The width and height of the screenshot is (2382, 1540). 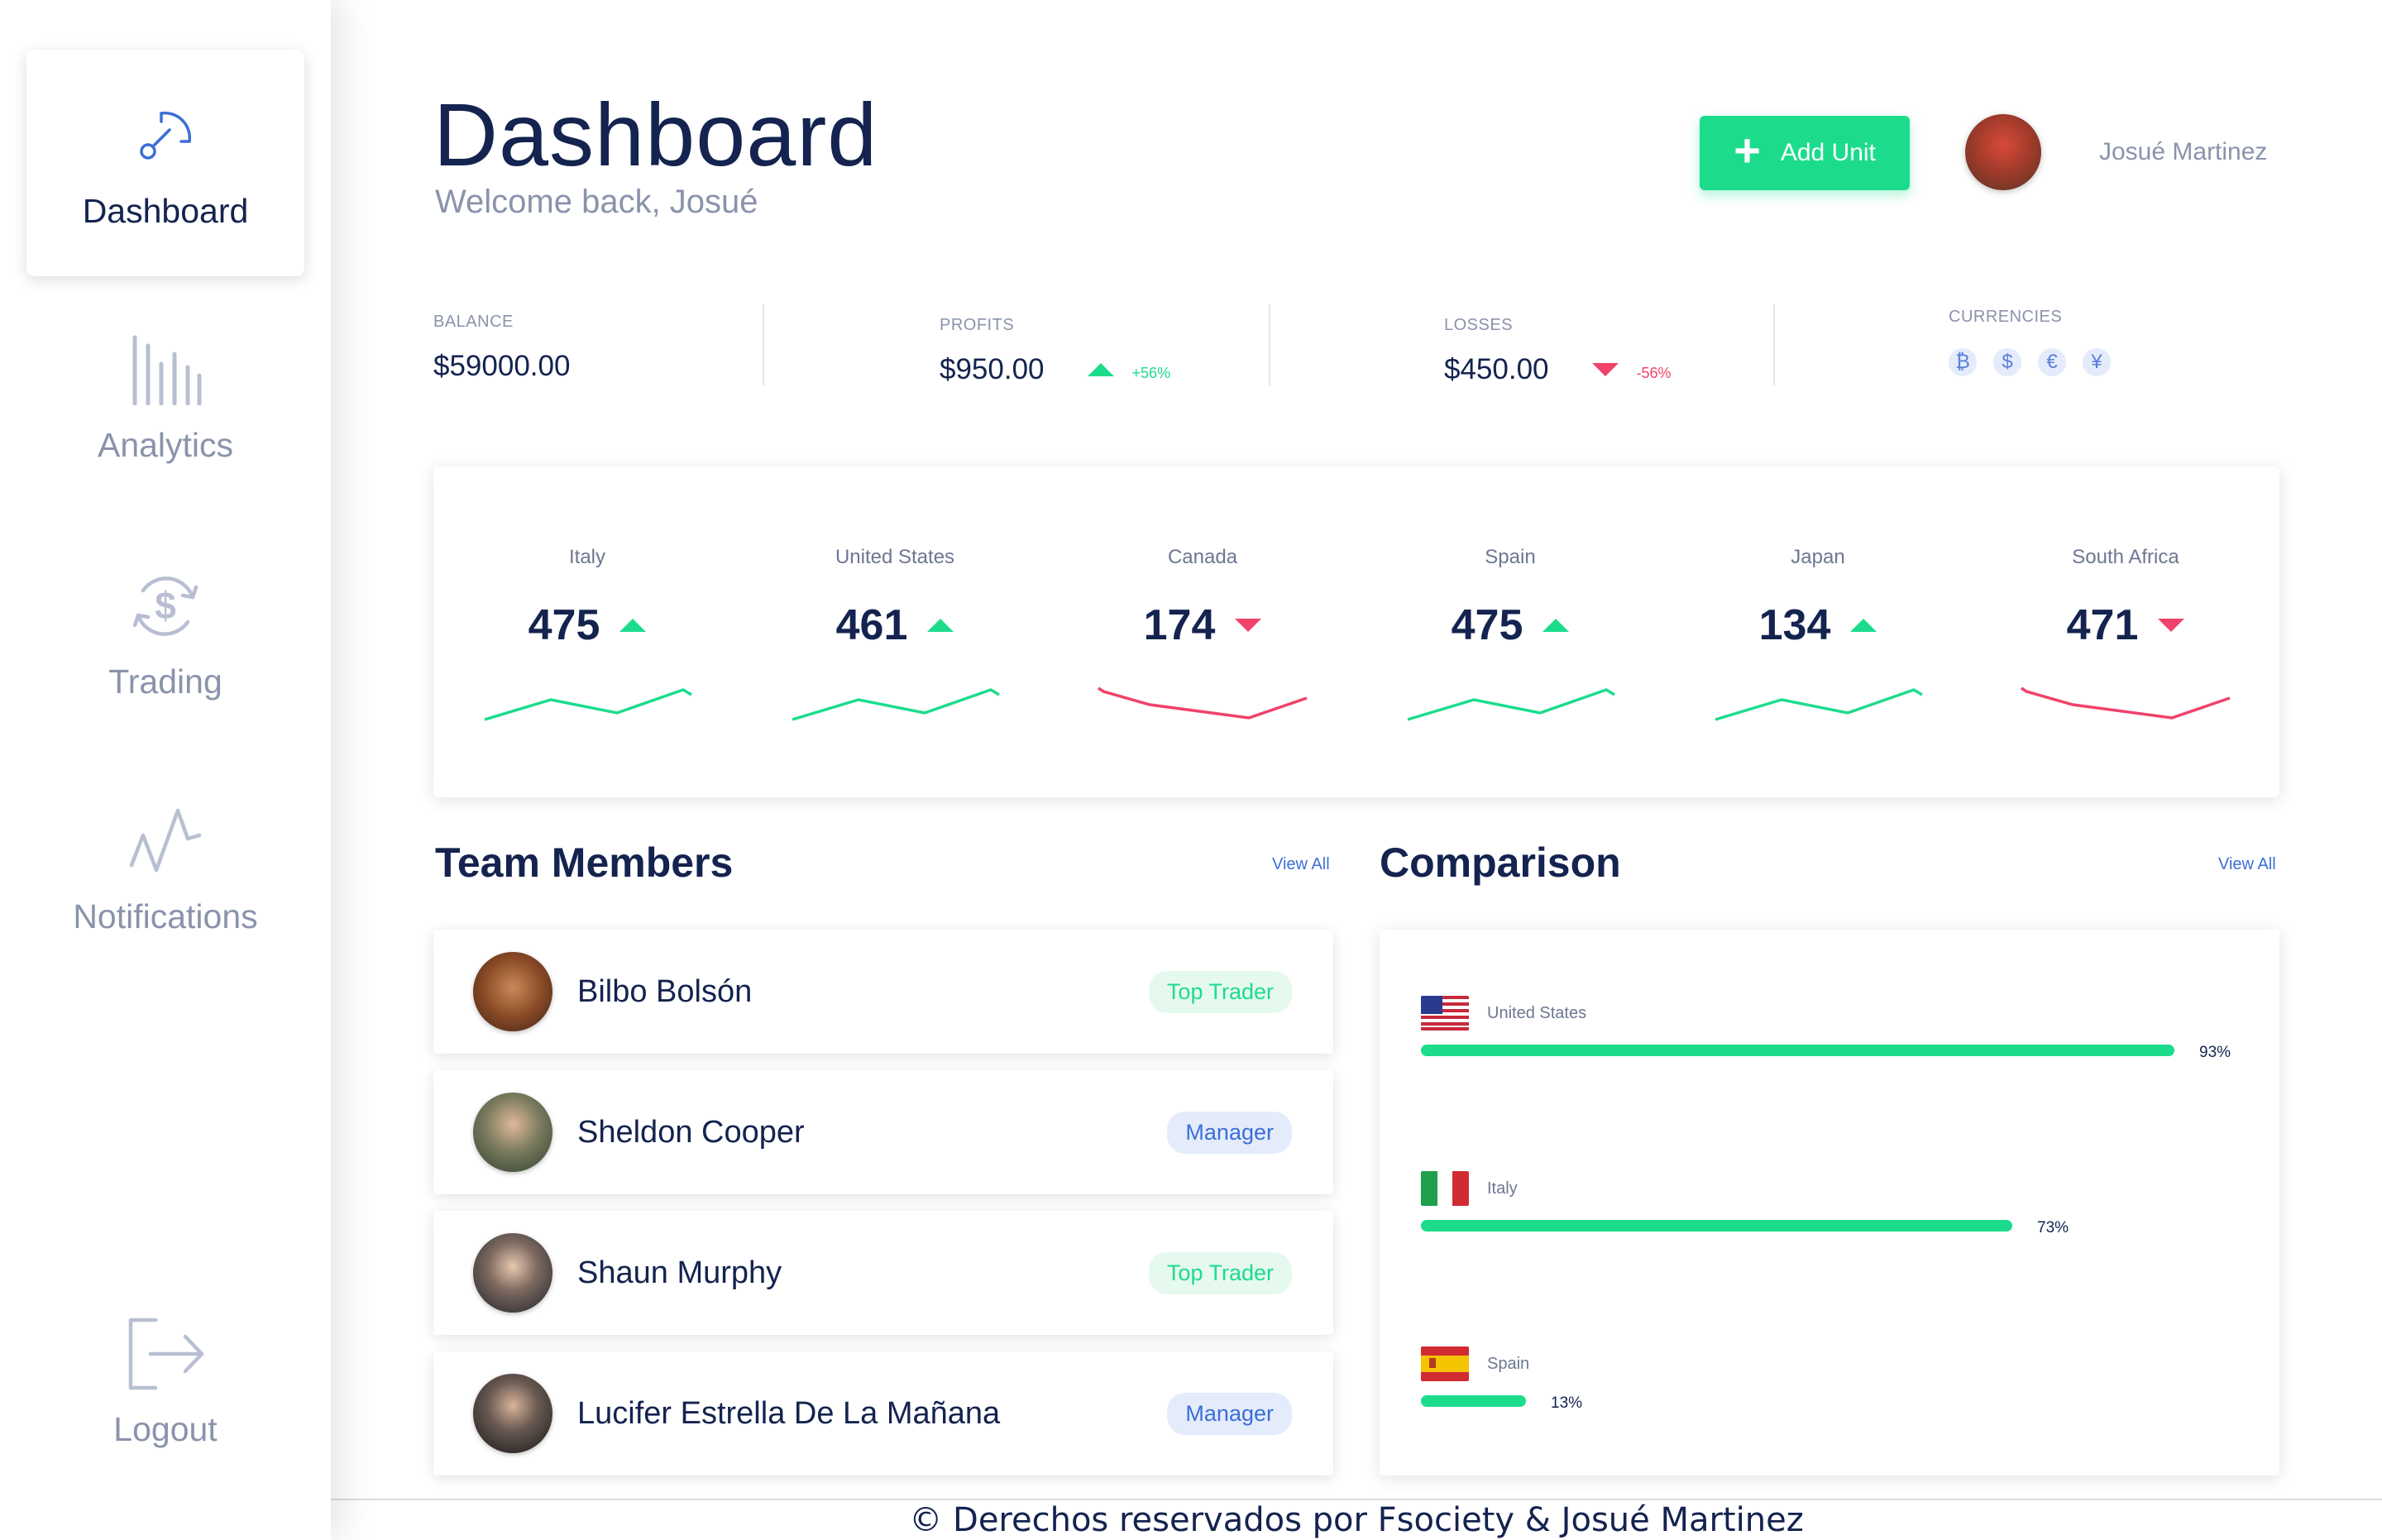 I want to click on country-name: Italy, so click(x=586, y=557).